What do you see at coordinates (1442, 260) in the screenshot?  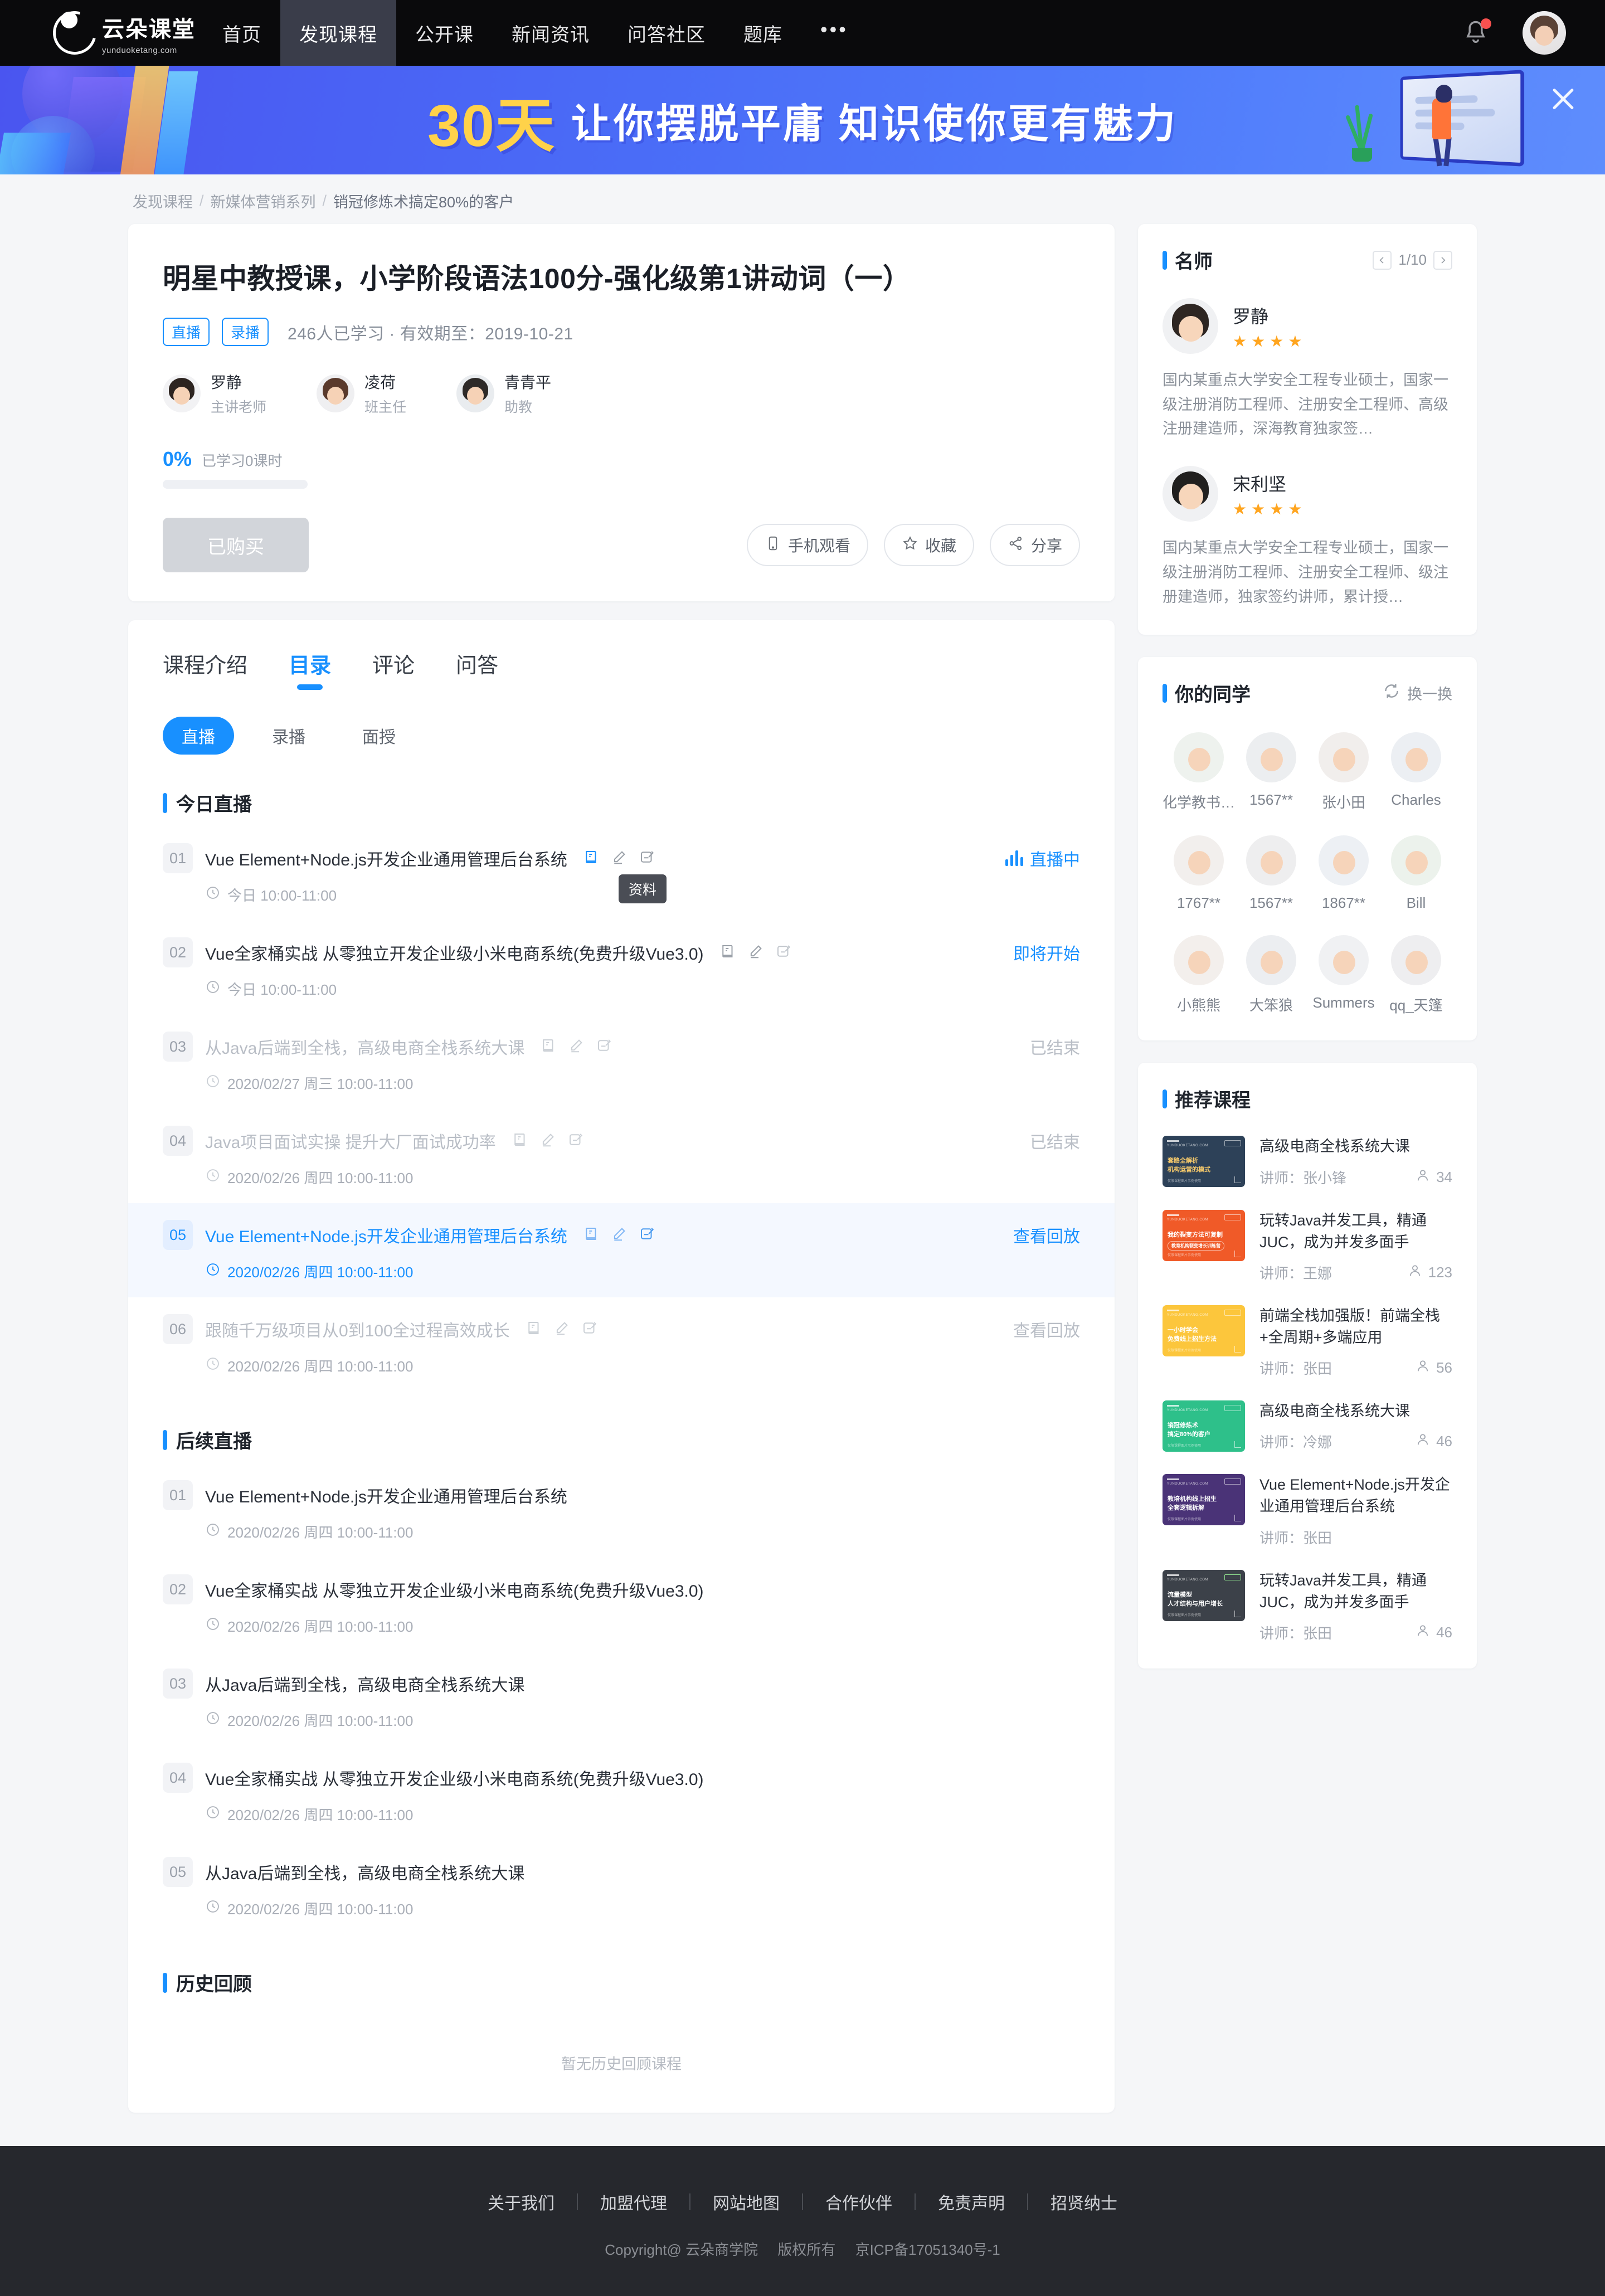 I see `chevron-right-icon` at bounding box center [1442, 260].